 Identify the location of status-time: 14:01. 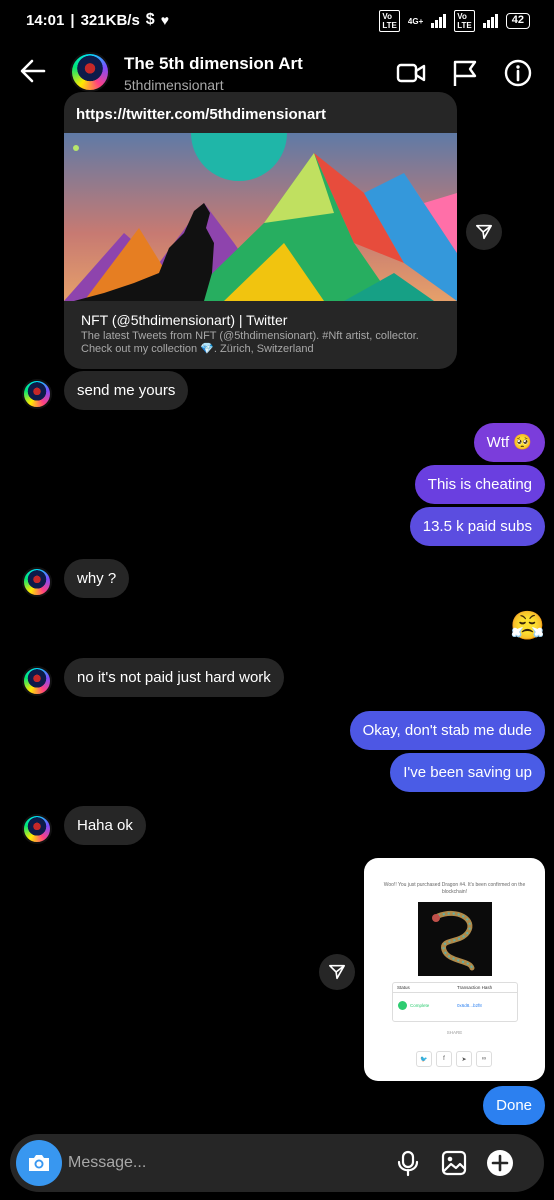
(45, 20).